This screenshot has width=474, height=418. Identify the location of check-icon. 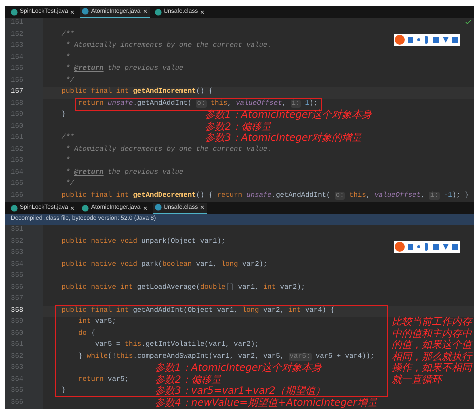
(468, 22).